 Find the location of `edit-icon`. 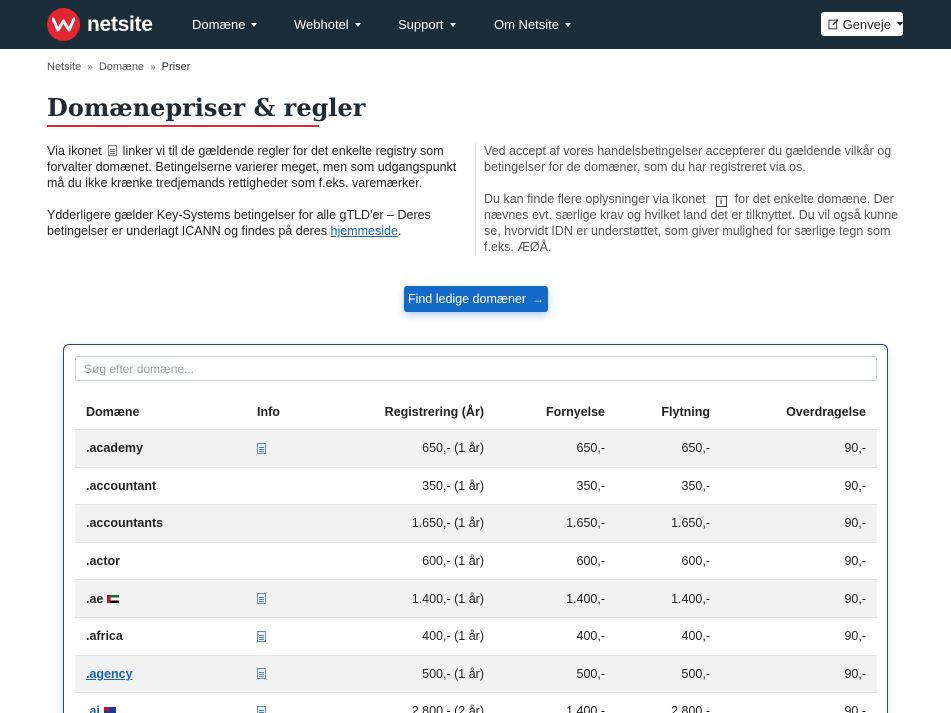

edit-icon is located at coordinates (833, 24).